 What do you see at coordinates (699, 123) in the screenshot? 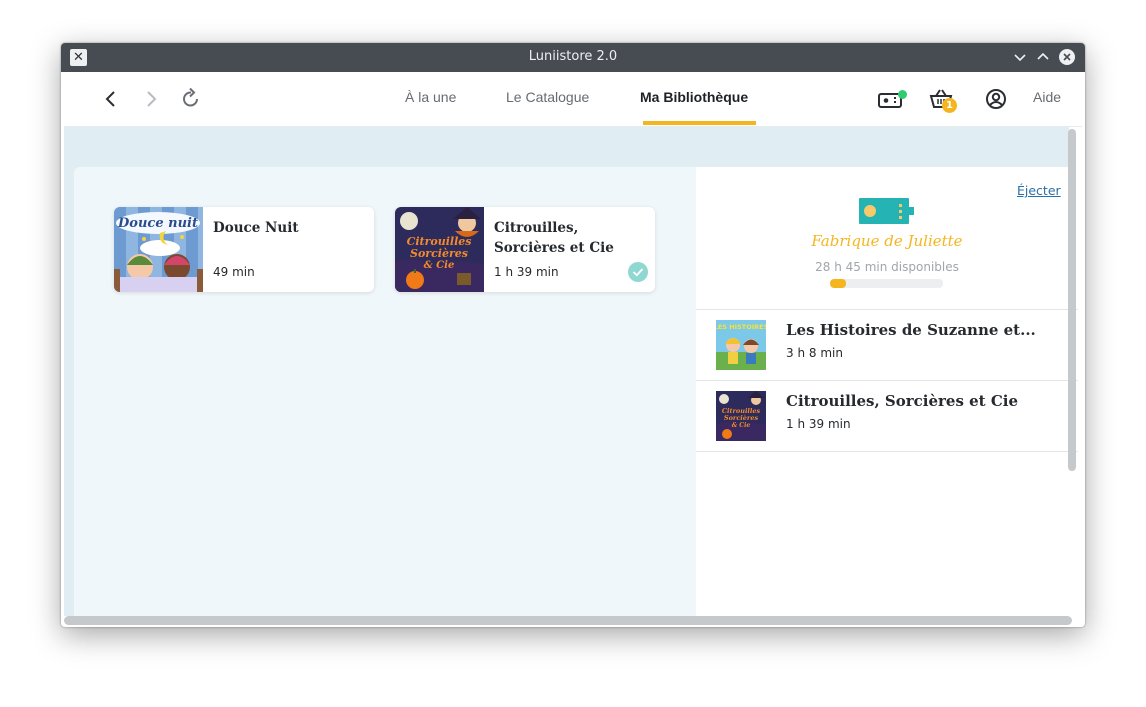
I see `active-tab-indicator` at bounding box center [699, 123].